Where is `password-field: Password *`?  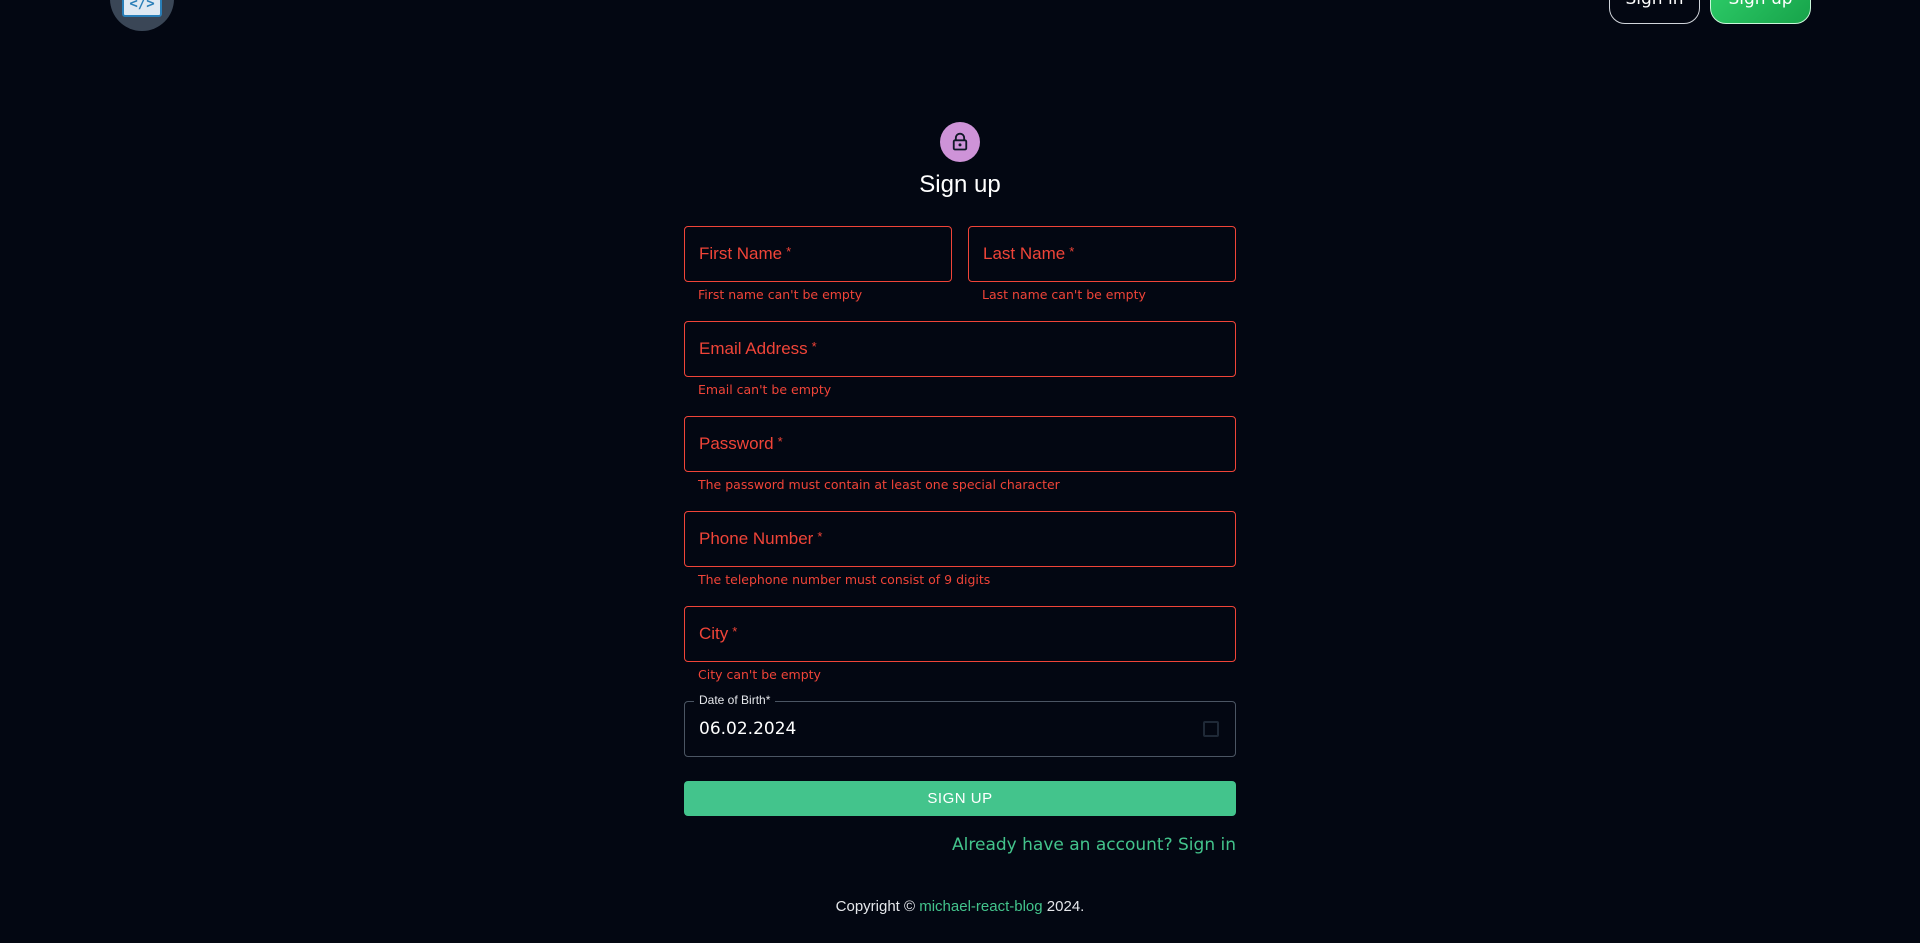
password-field: Password * is located at coordinates (960, 444).